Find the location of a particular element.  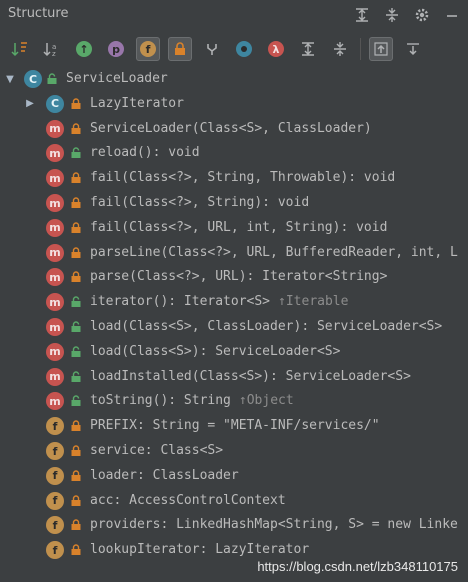

show-anonymous-classes-button is located at coordinates (244, 49).